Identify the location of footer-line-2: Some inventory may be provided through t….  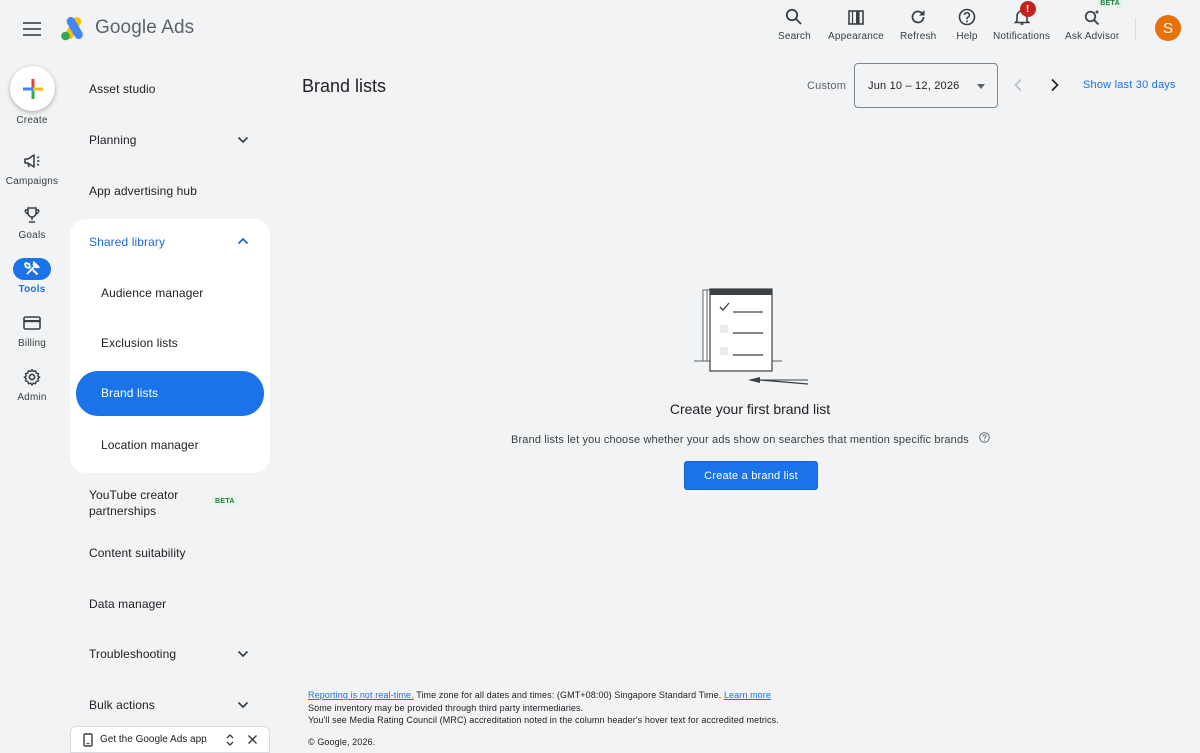
(446, 707).